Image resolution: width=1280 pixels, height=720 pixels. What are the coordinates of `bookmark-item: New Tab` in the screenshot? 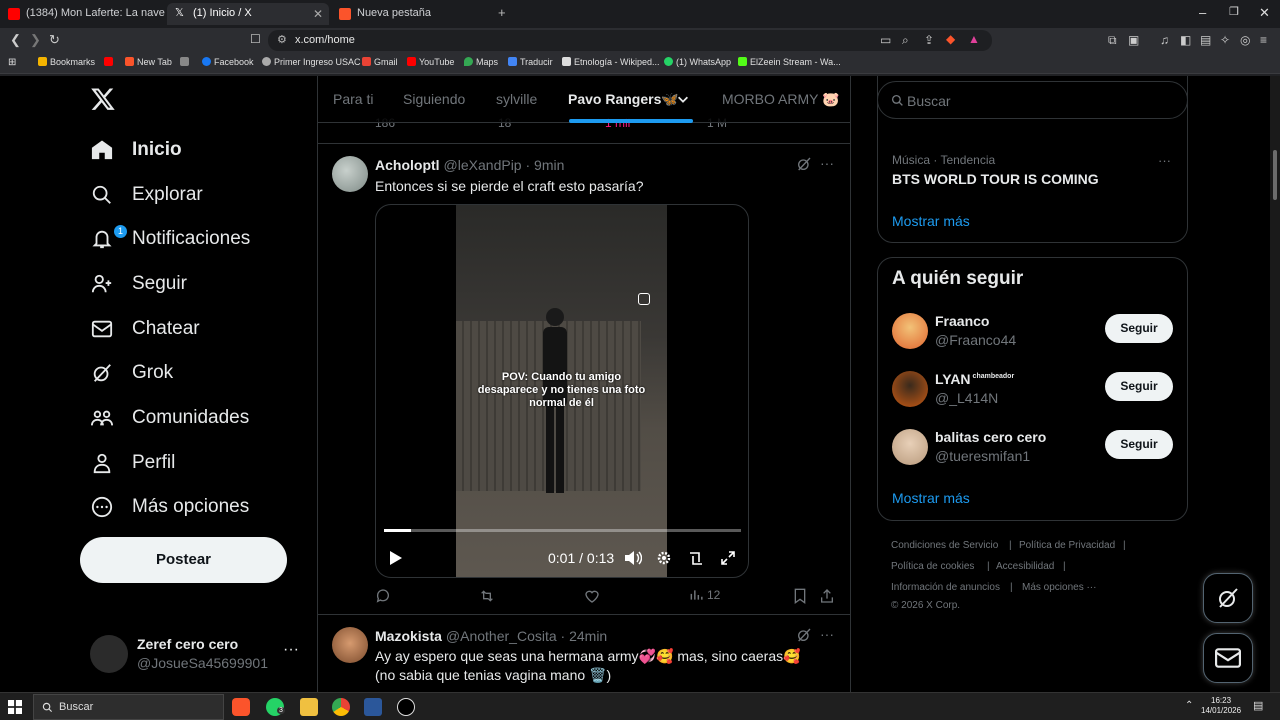 It's located at (148, 62).